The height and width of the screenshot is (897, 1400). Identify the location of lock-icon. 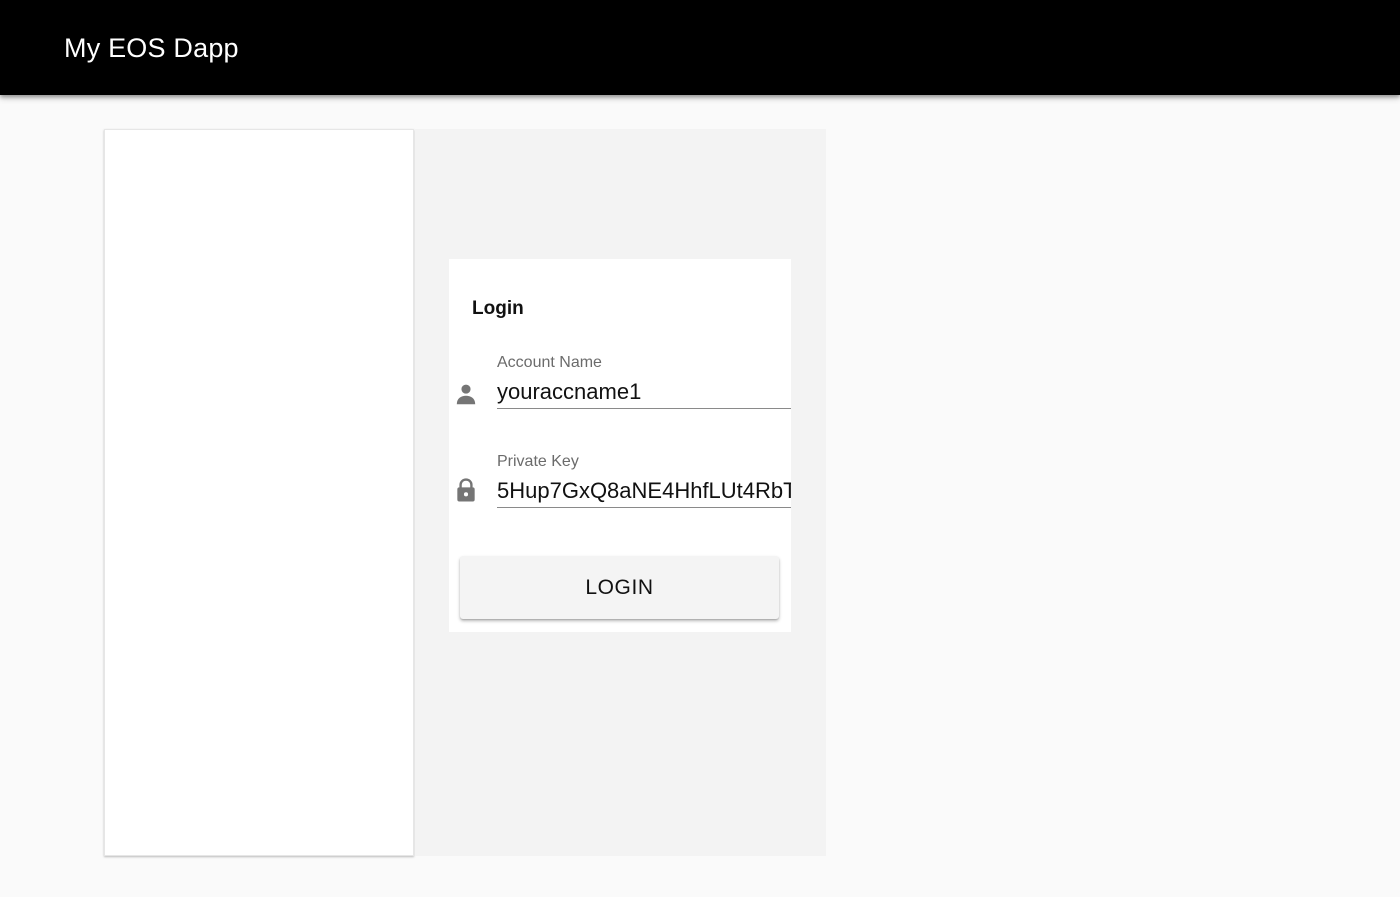
(466, 490).